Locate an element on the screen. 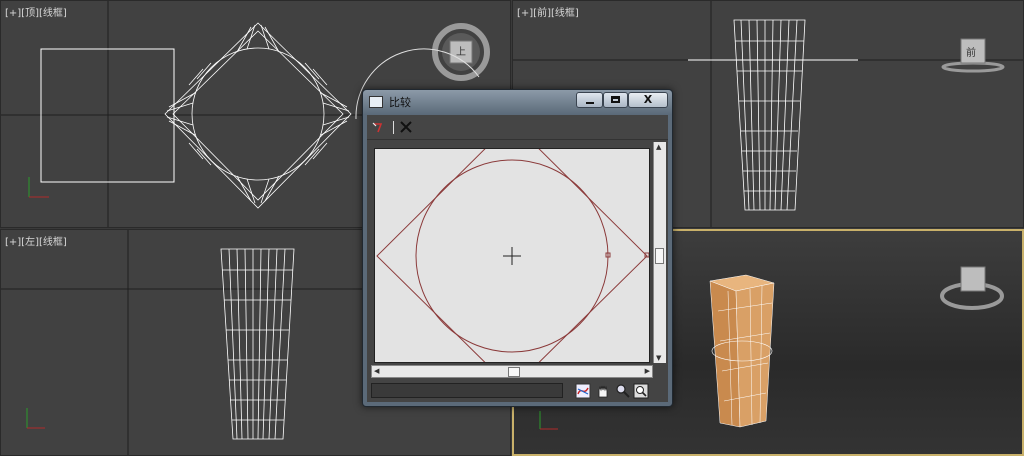 This screenshot has height=456, width=1024. scroll-left-icon: ◀ is located at coordinates (376, 371).